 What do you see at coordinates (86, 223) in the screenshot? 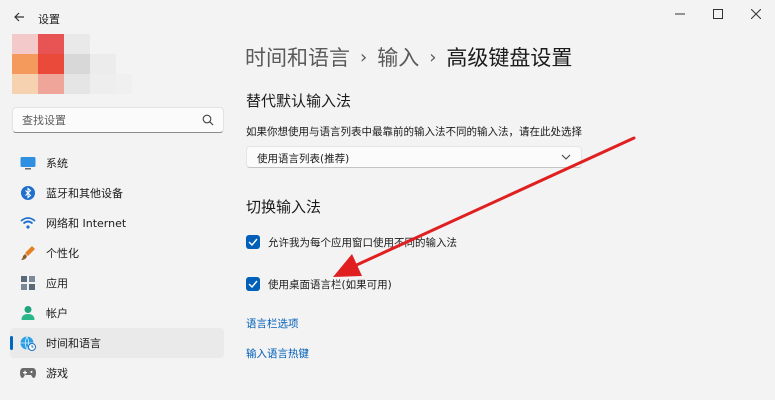
I see `sidebar-item-label: 网络和 Internet` at bounding box center [86, 223].